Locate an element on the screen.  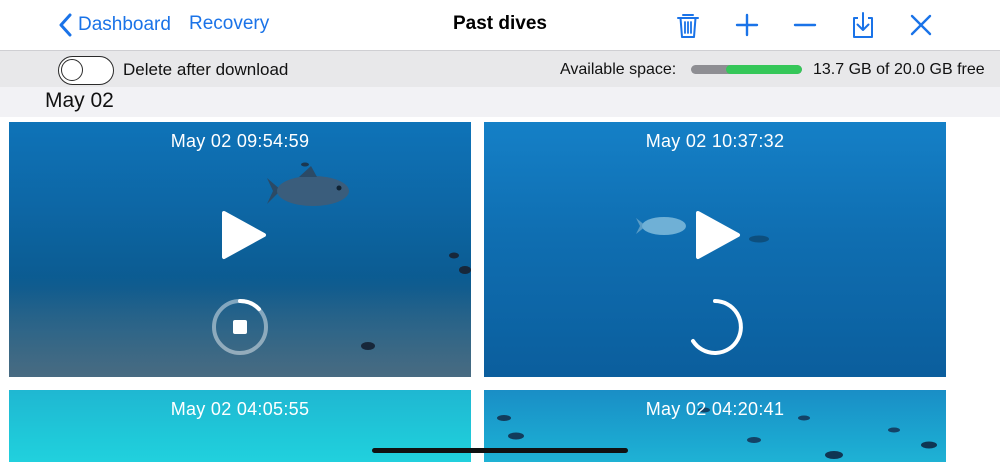
back-label: Dashboard is located at coordinates (124, 24).